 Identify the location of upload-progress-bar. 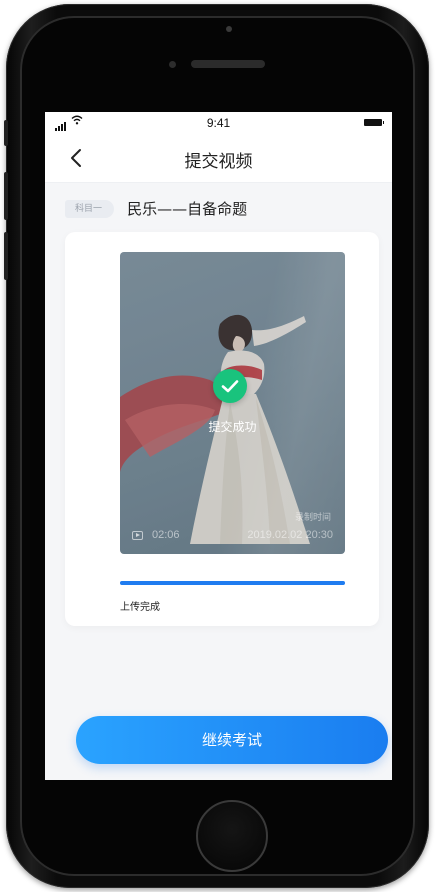
(232, 583).